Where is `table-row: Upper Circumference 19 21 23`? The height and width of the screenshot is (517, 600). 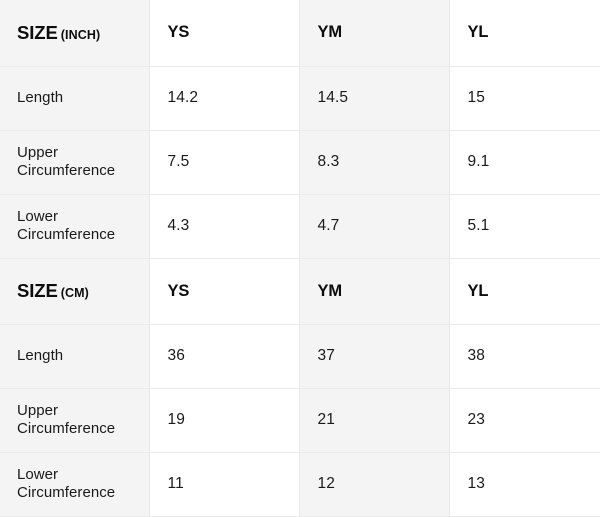
table-row: Upper Circumference 19 21 23 is located at coordinates (300, 420).